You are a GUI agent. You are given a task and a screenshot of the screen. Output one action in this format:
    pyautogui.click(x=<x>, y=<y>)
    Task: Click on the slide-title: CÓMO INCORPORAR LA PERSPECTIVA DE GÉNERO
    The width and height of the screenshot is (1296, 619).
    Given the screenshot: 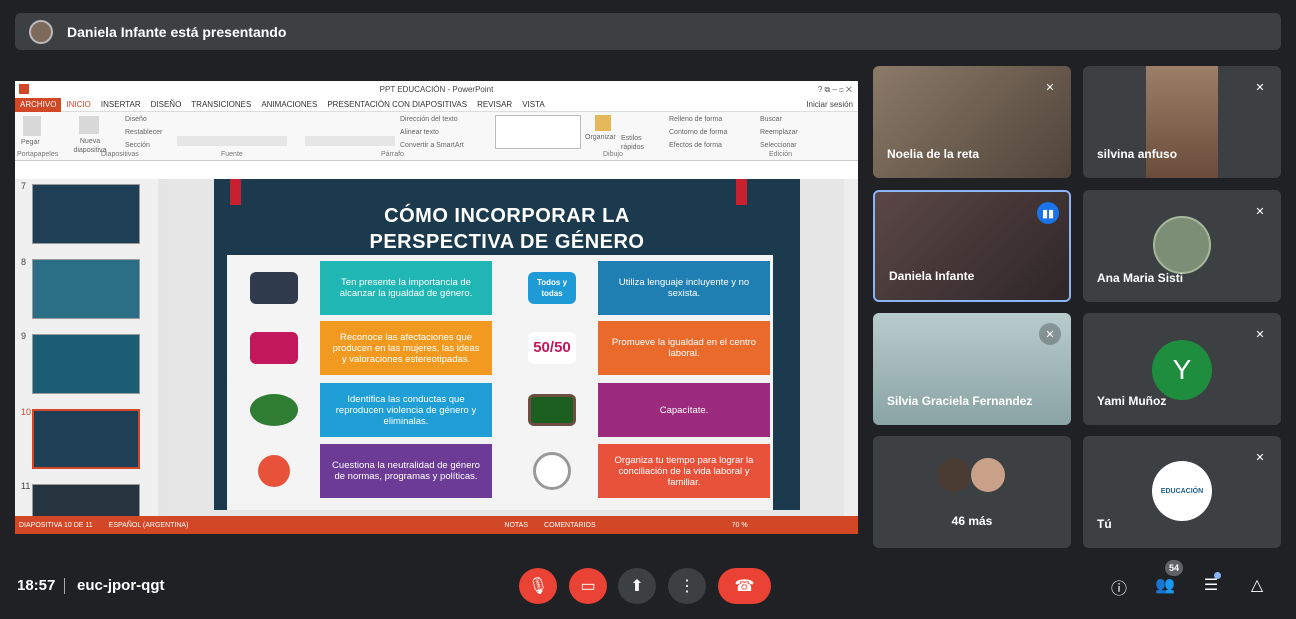 What is the action you would take?
    pyautogui.click(x=507, y=229)
    